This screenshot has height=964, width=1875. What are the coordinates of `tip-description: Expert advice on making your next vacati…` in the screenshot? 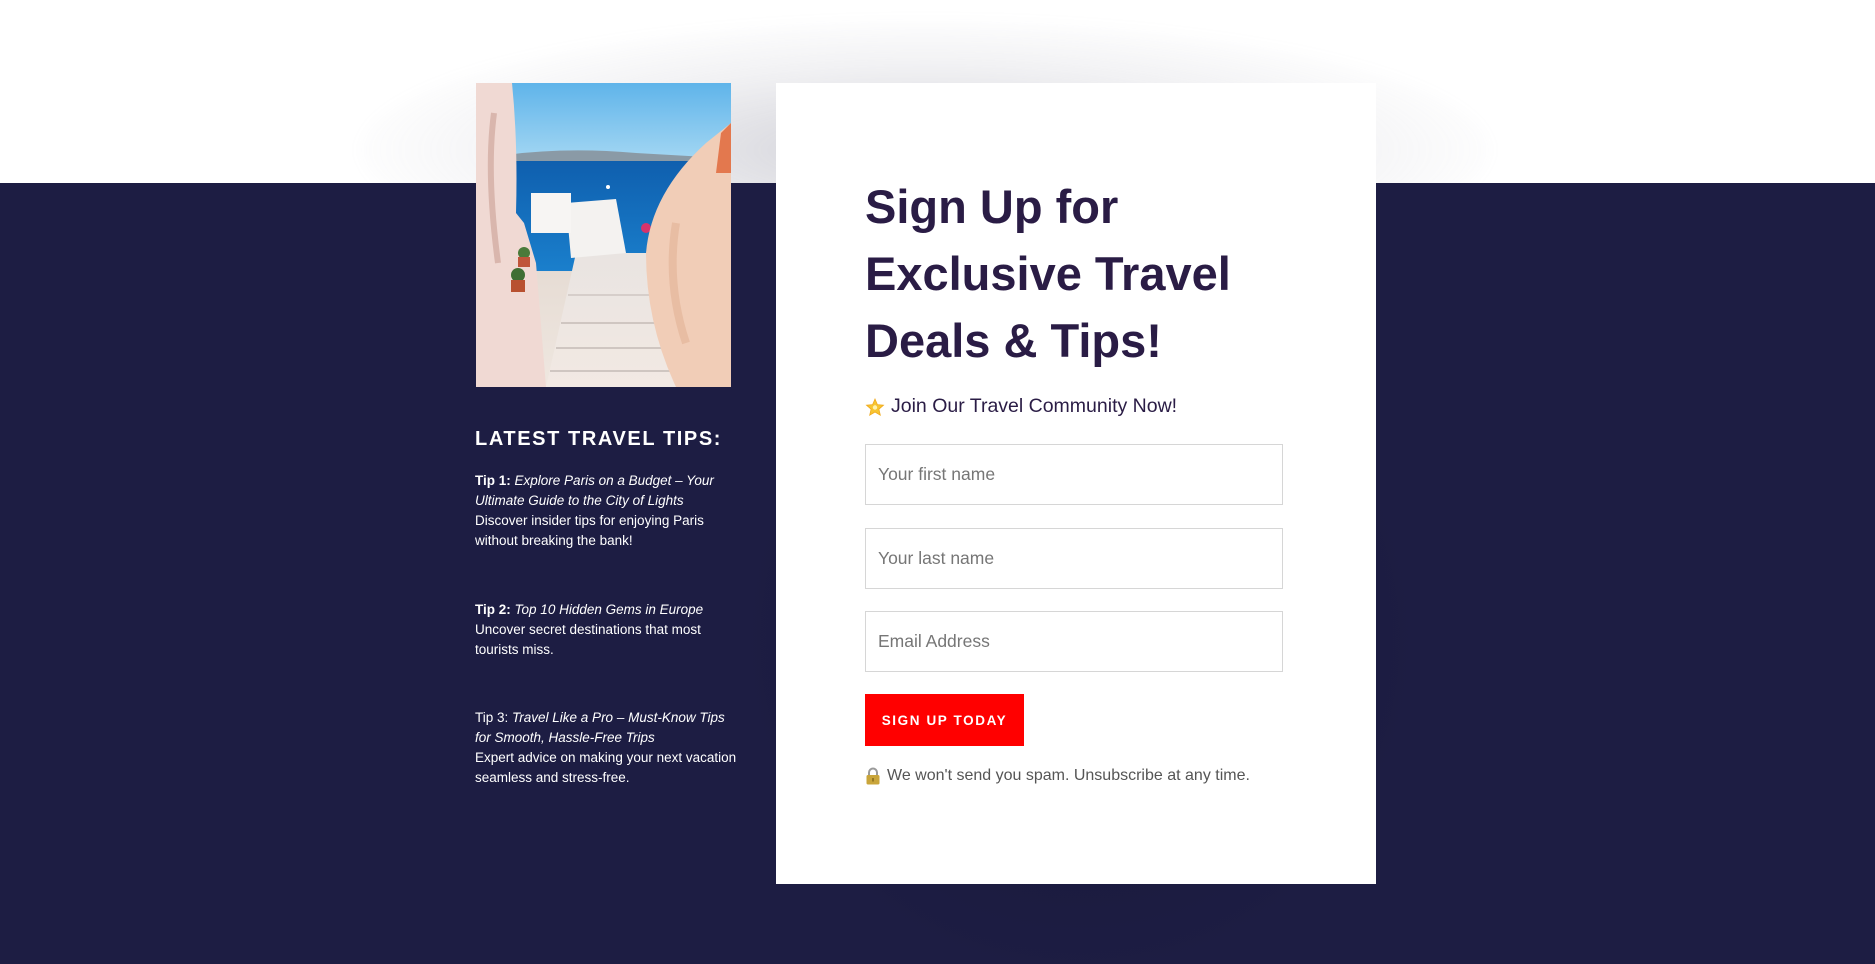 It's located at (606, 767).